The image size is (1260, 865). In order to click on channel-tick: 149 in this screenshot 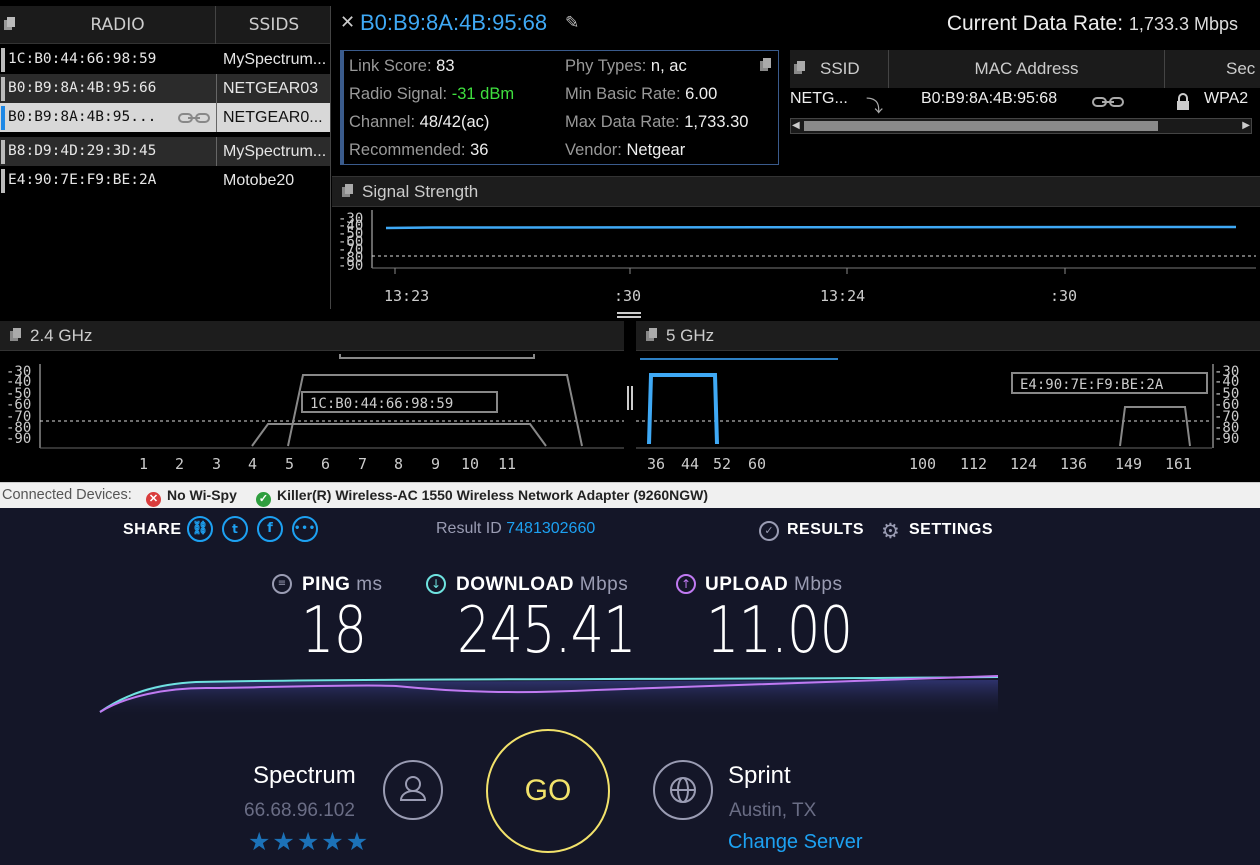, I will do `click(1128, 464)`.